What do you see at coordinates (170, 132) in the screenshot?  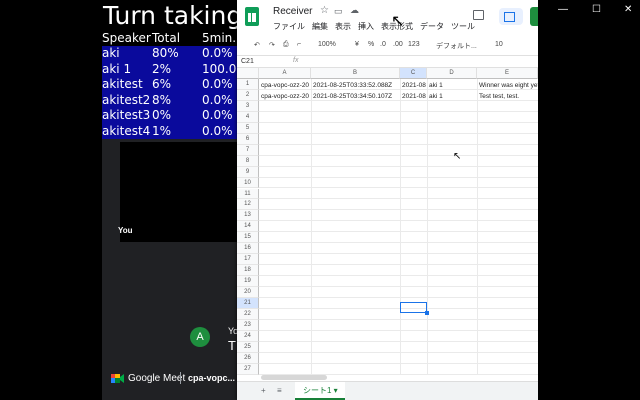 I see `table-row: akitest4 1% 0.0%` at bounding box center [170, 132].